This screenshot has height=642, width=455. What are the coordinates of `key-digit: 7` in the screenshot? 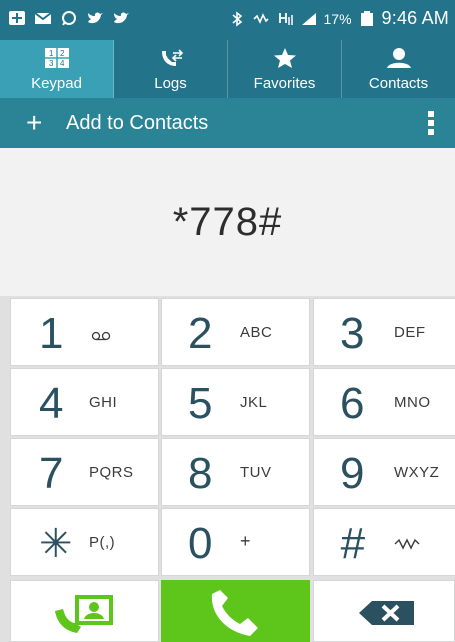 It's located at (51, 473).